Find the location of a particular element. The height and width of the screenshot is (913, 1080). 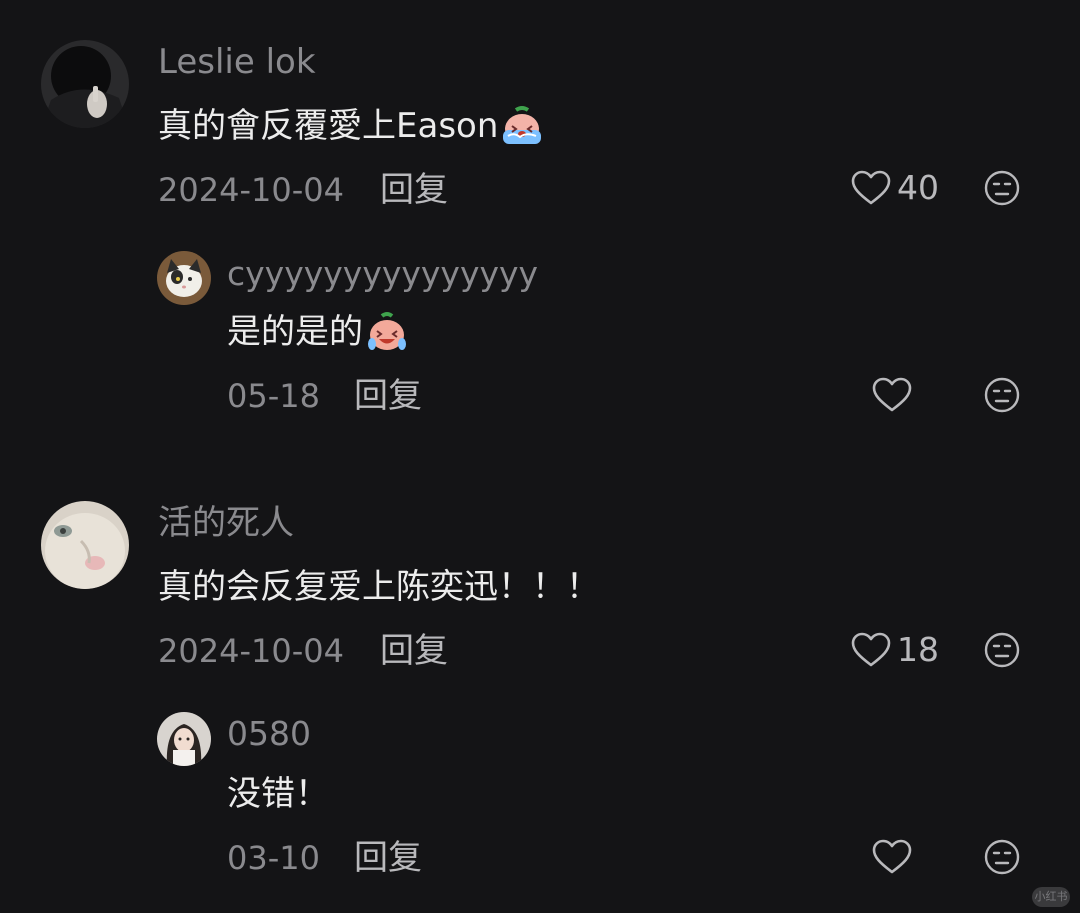

crying-face-emoji is located at coordinates (522, 126).